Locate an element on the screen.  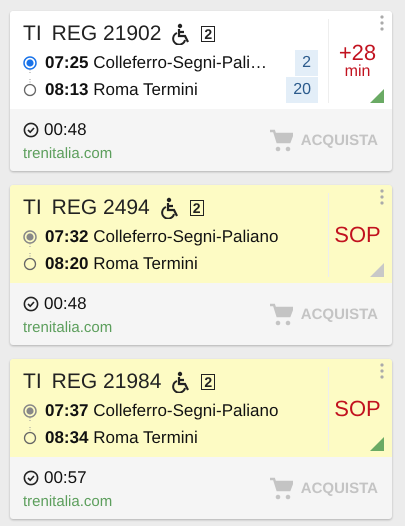
stop-text: 07:37 Colleferro-Segni-Paliano is located at coordinates (161, 411).